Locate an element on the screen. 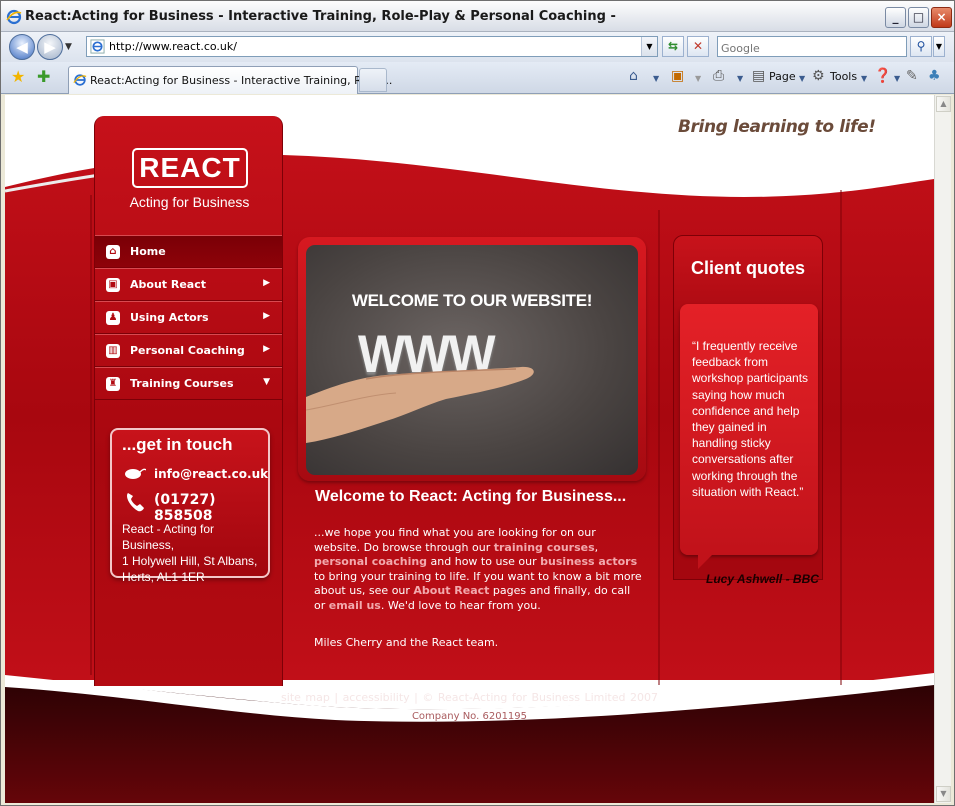 The height and width of the screenshot is (806, 955). logo-subtitle: Acting for Business is located at coordinates (189, 202).